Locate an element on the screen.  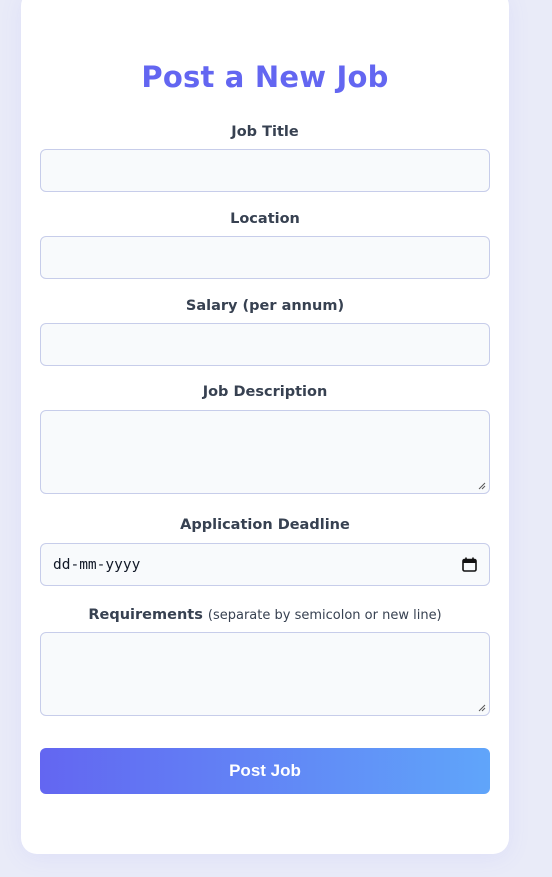
deadline-date-input: dd-mm-yyyy is located at coordinates (265, 564).